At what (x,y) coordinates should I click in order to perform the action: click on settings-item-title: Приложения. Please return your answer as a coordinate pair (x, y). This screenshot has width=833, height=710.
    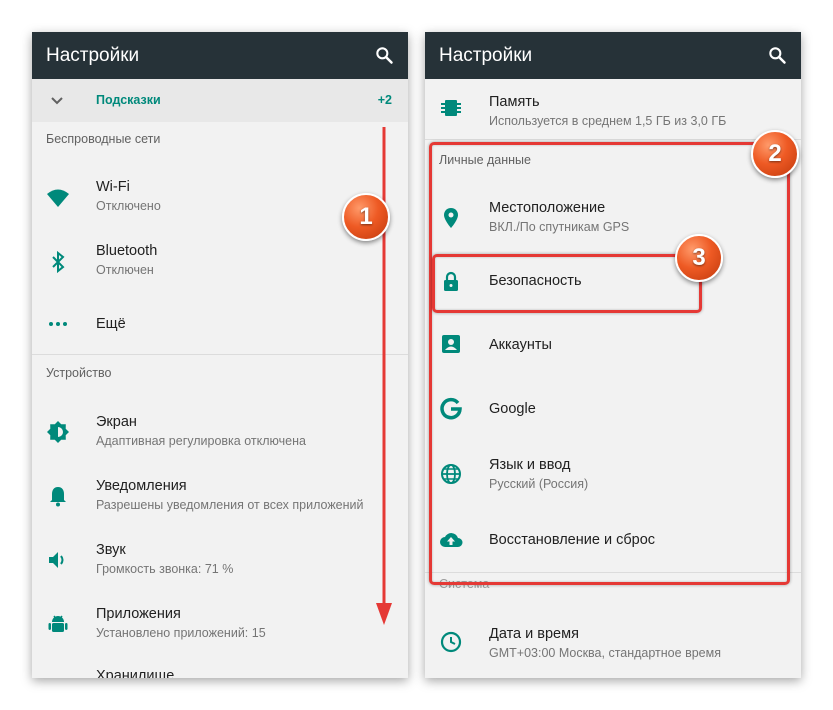
    Looking at the image, I should click on (138, 614).